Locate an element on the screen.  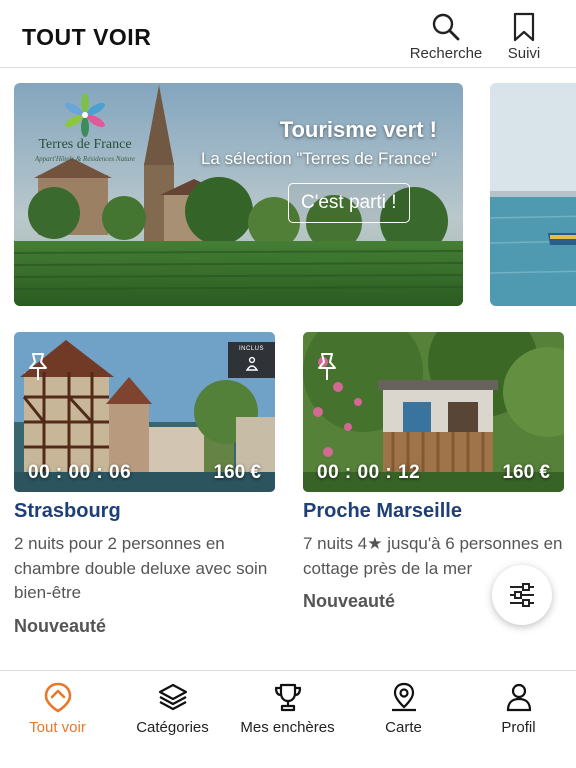
follow-label: Suivi is located at coordinates (524, 53).